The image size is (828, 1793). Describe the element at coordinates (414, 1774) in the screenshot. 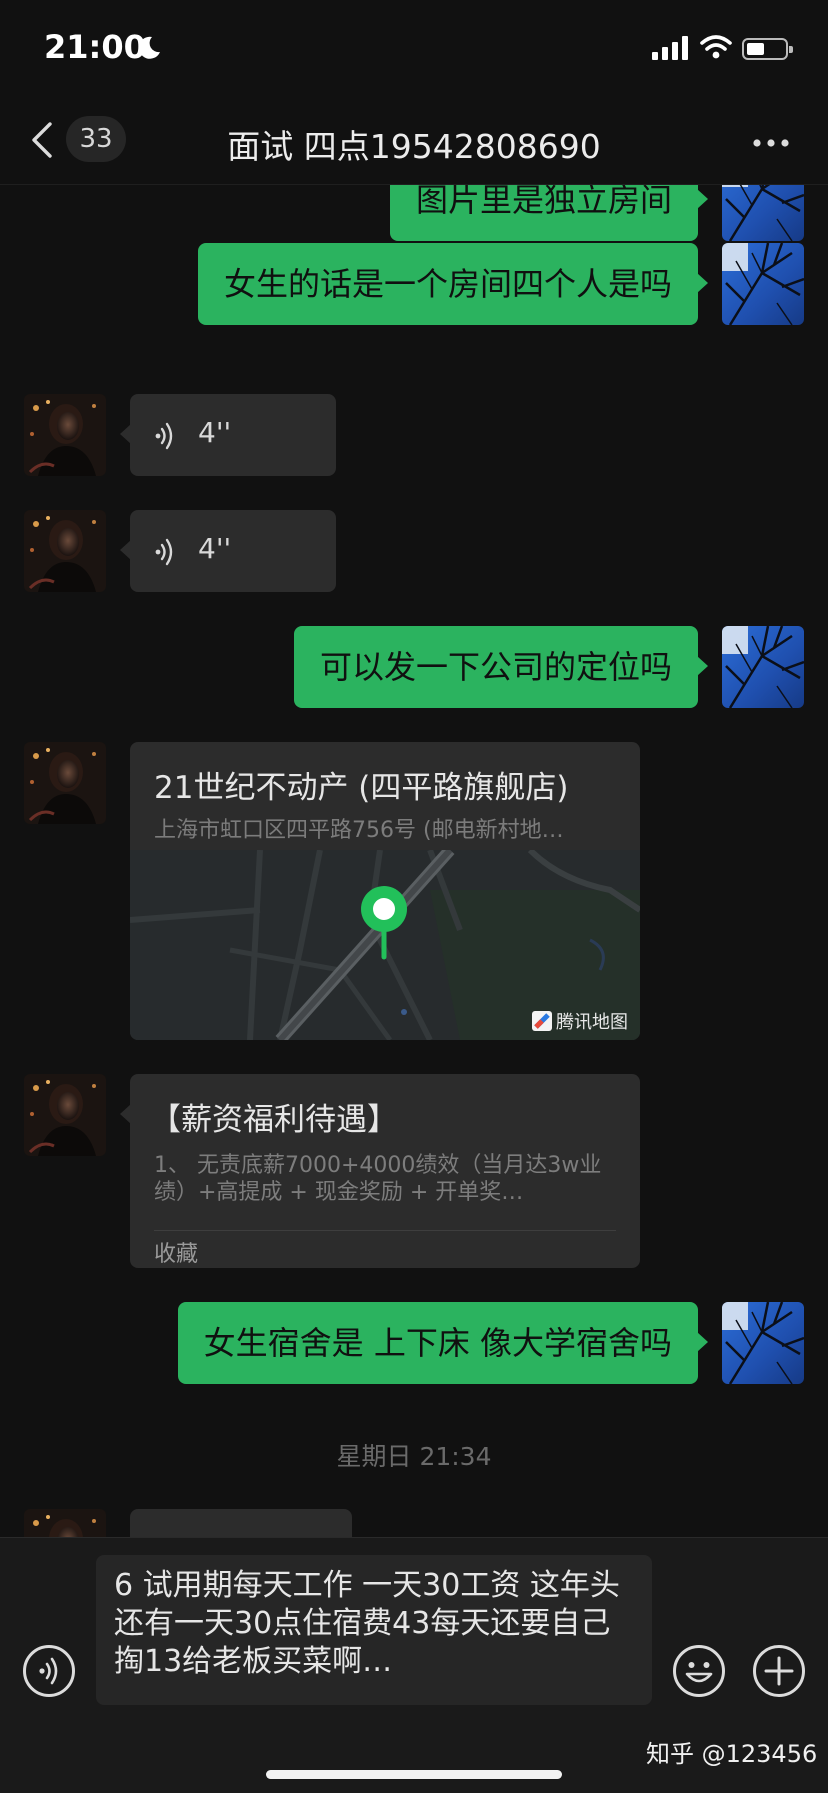

I see `home-indicator` at that location.